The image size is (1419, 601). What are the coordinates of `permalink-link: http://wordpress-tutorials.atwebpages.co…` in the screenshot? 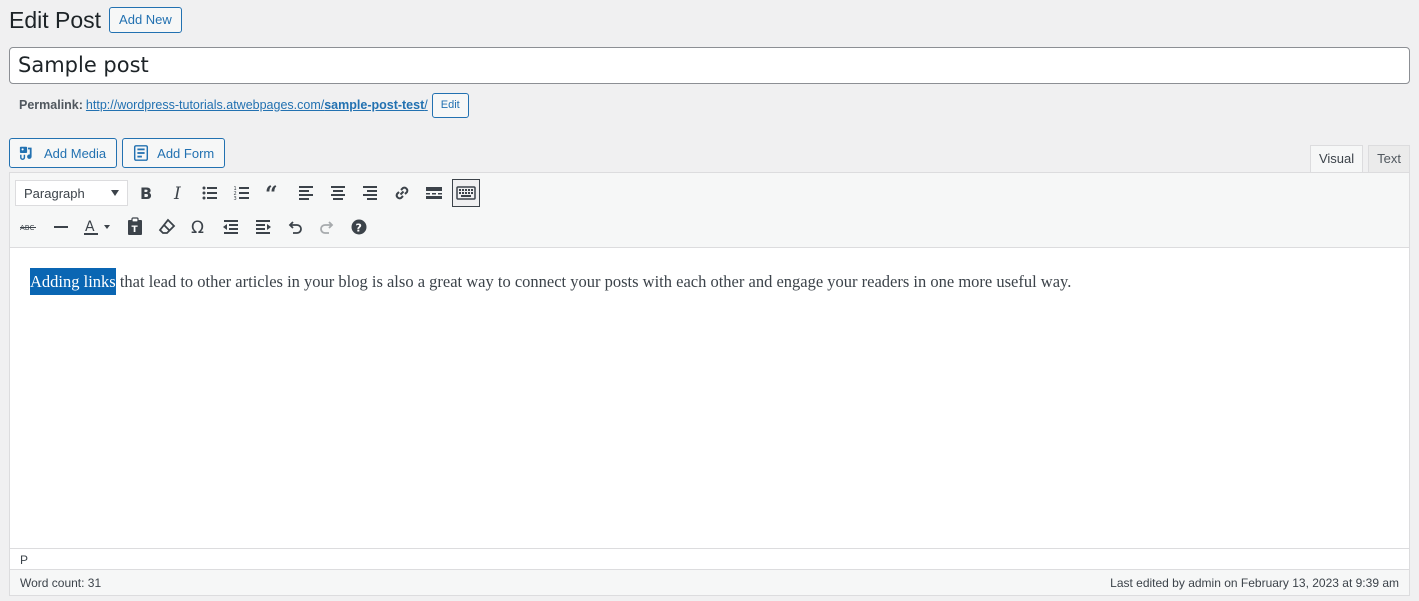 It's located at (257, 105).